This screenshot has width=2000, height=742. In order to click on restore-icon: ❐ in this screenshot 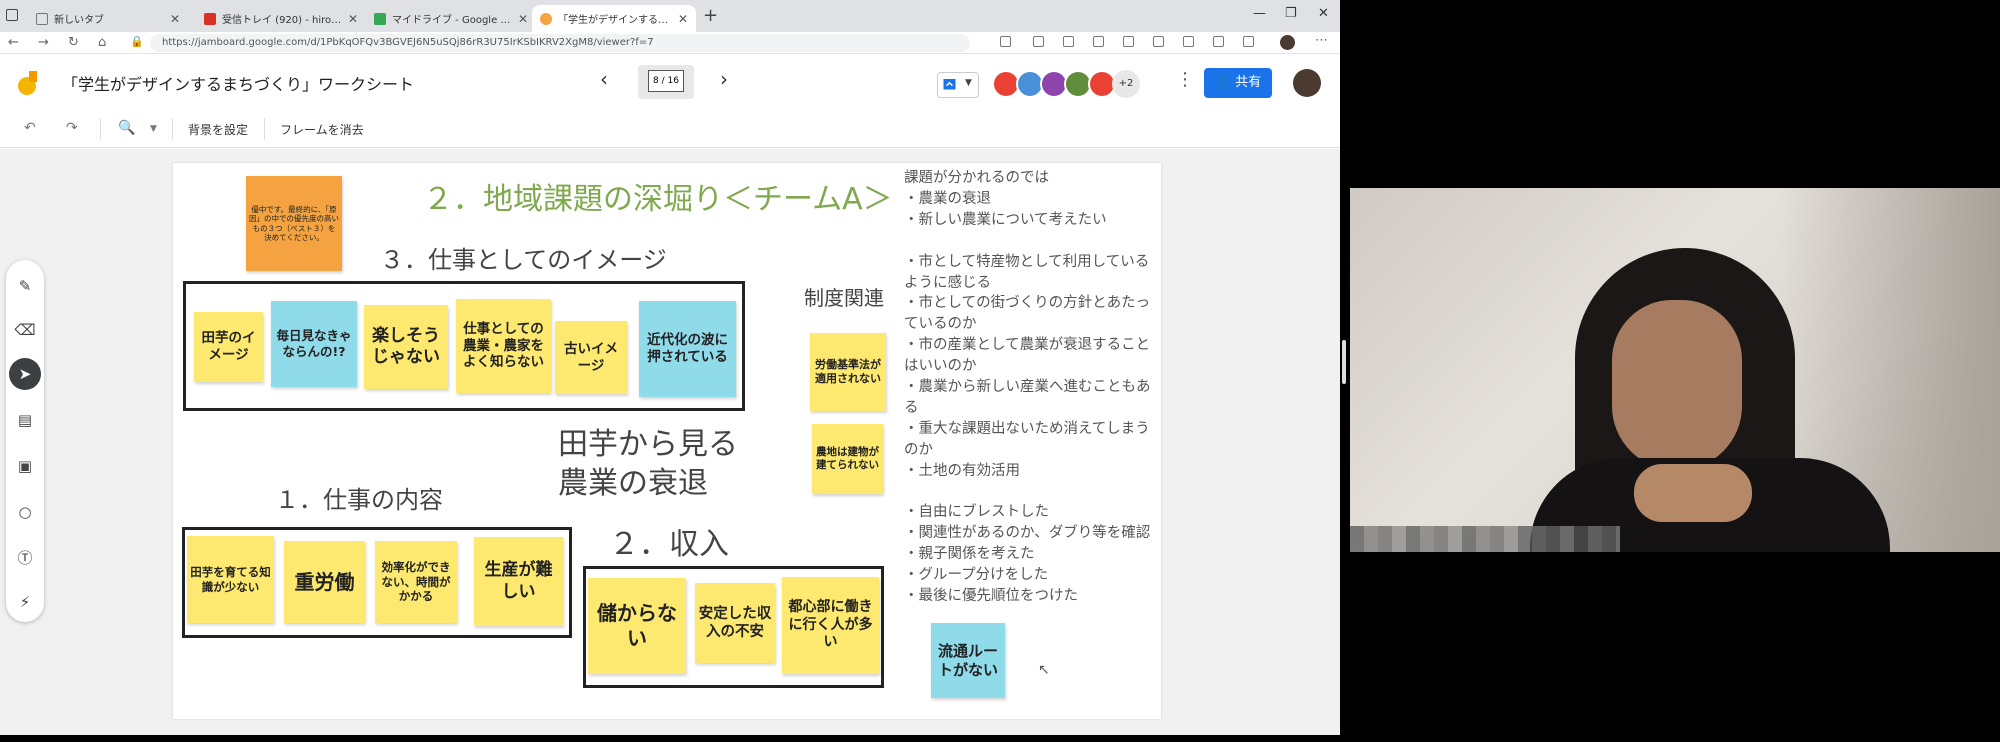, I will do `click(1291, 13)`.